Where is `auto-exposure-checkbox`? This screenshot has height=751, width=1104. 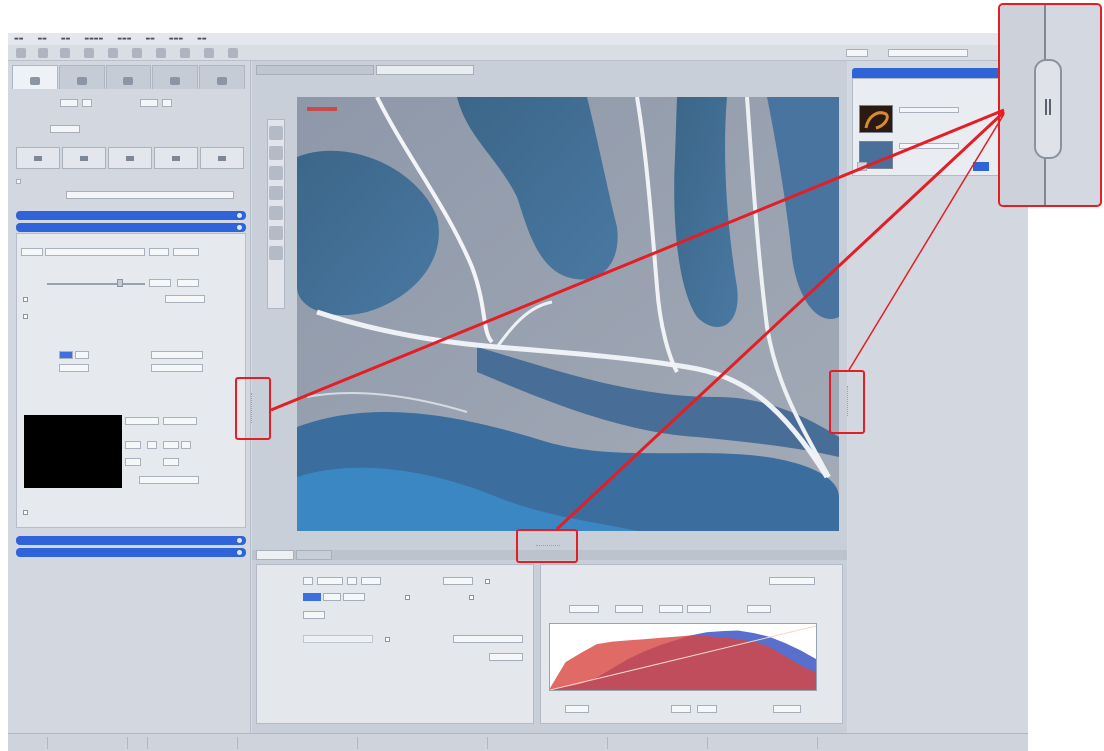 auto-exposure-checkbox is located at coordinates (25, 299).